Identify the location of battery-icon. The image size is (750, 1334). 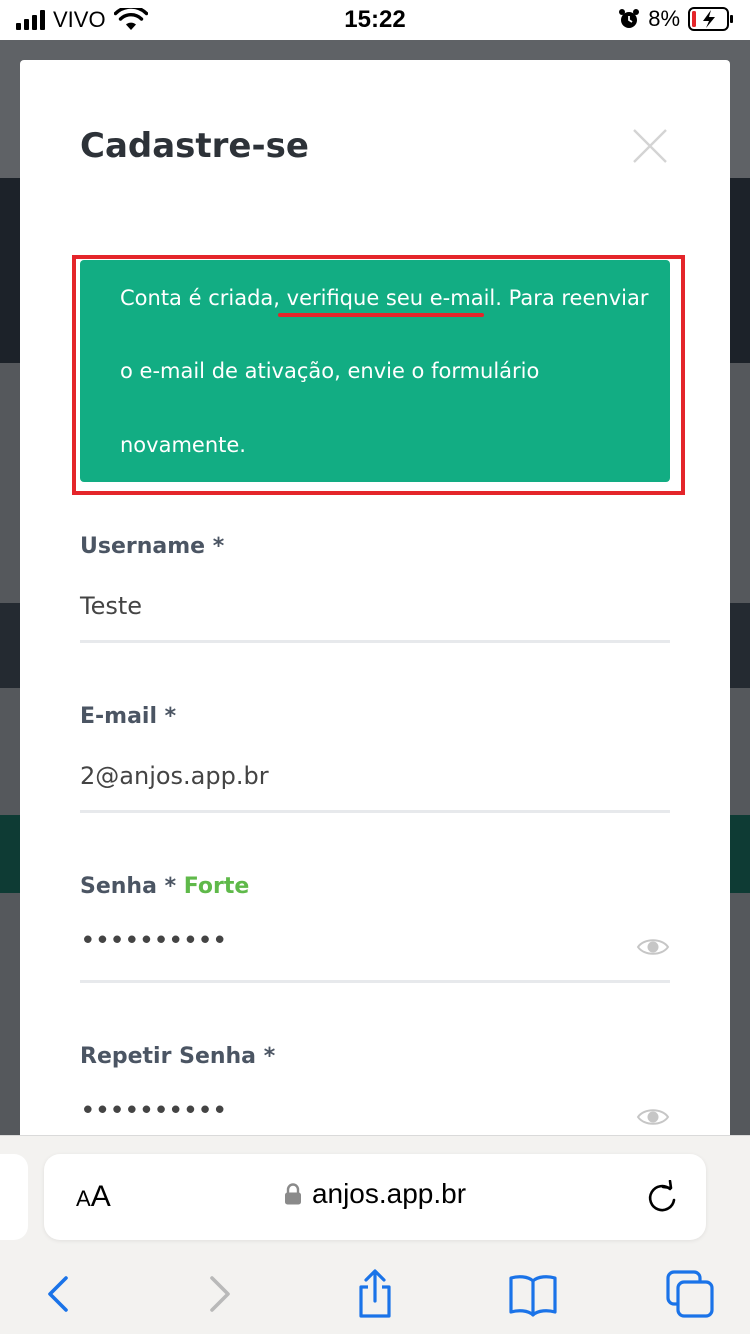
(710, 19).